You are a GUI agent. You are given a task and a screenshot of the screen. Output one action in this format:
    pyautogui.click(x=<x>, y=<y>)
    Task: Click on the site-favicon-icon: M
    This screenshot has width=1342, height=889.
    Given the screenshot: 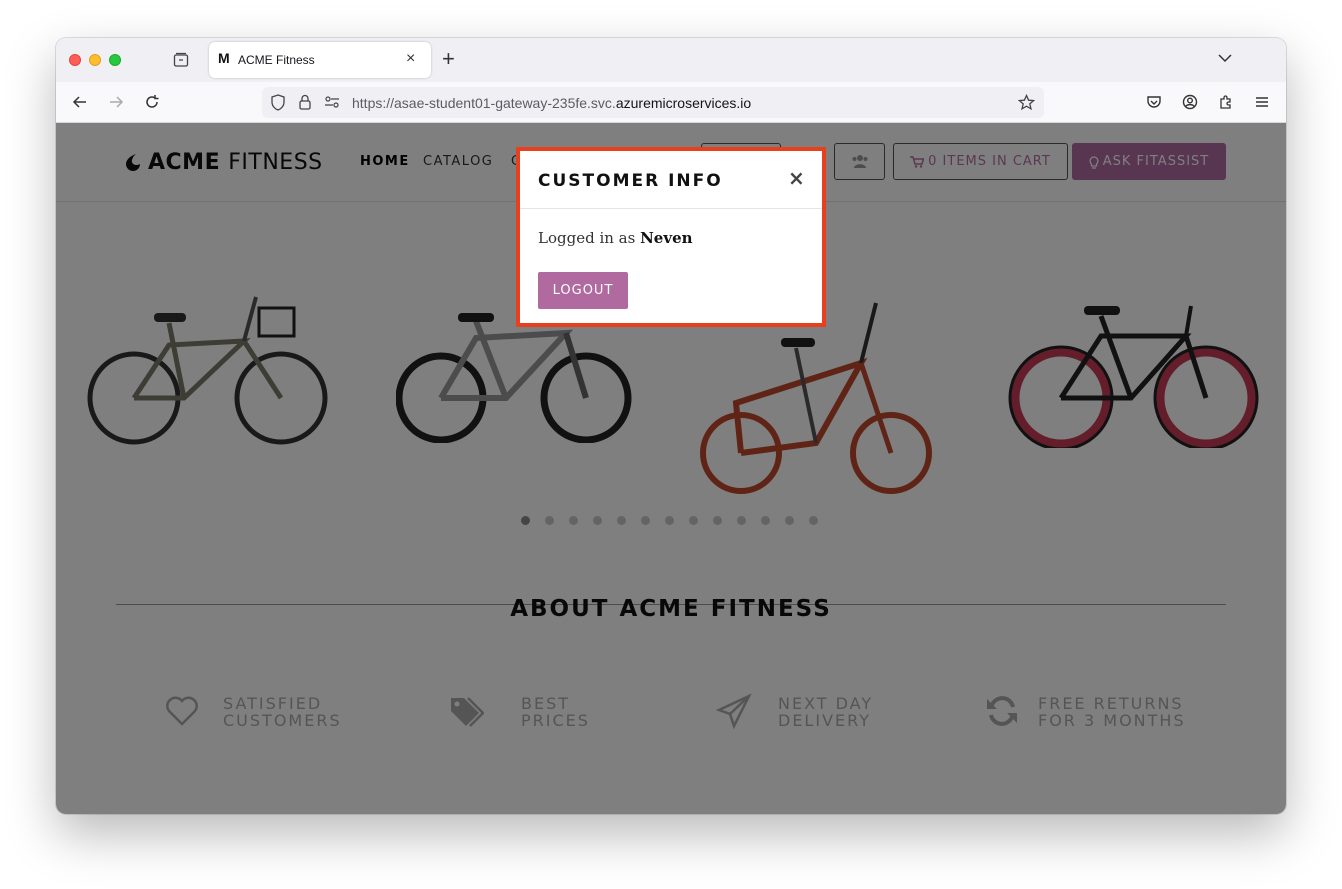 What is the action you would take?
    pyautogui.click(x=224, y=58)
    